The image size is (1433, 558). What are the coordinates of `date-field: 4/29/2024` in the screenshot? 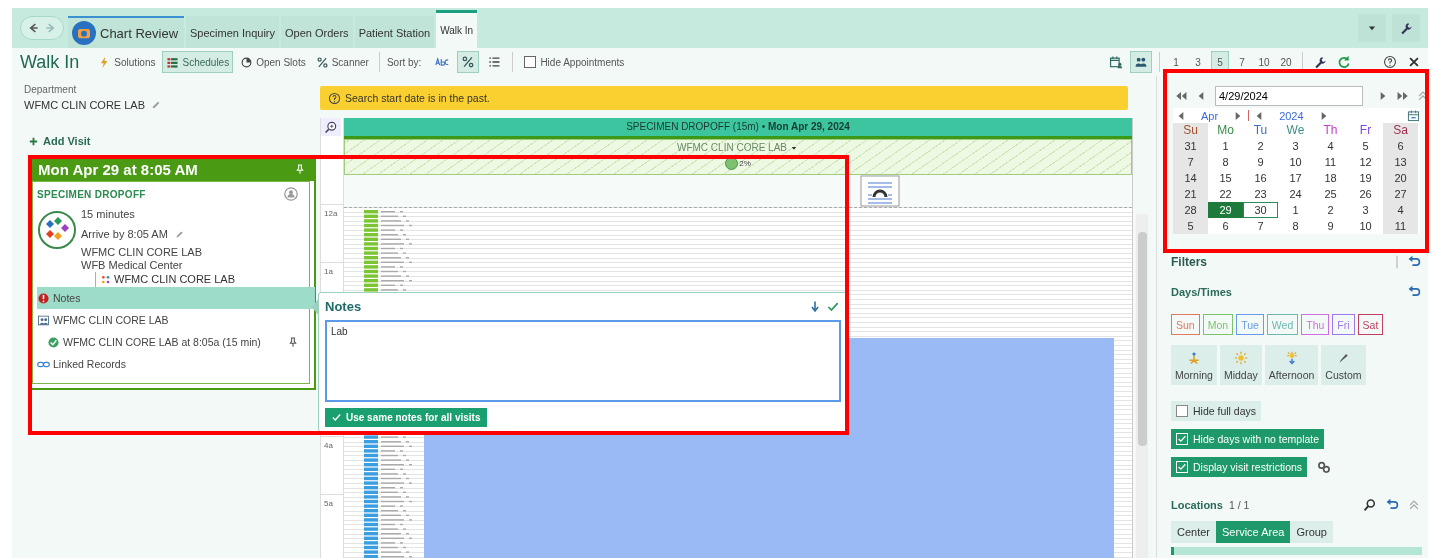 It's located at (1289, 96).